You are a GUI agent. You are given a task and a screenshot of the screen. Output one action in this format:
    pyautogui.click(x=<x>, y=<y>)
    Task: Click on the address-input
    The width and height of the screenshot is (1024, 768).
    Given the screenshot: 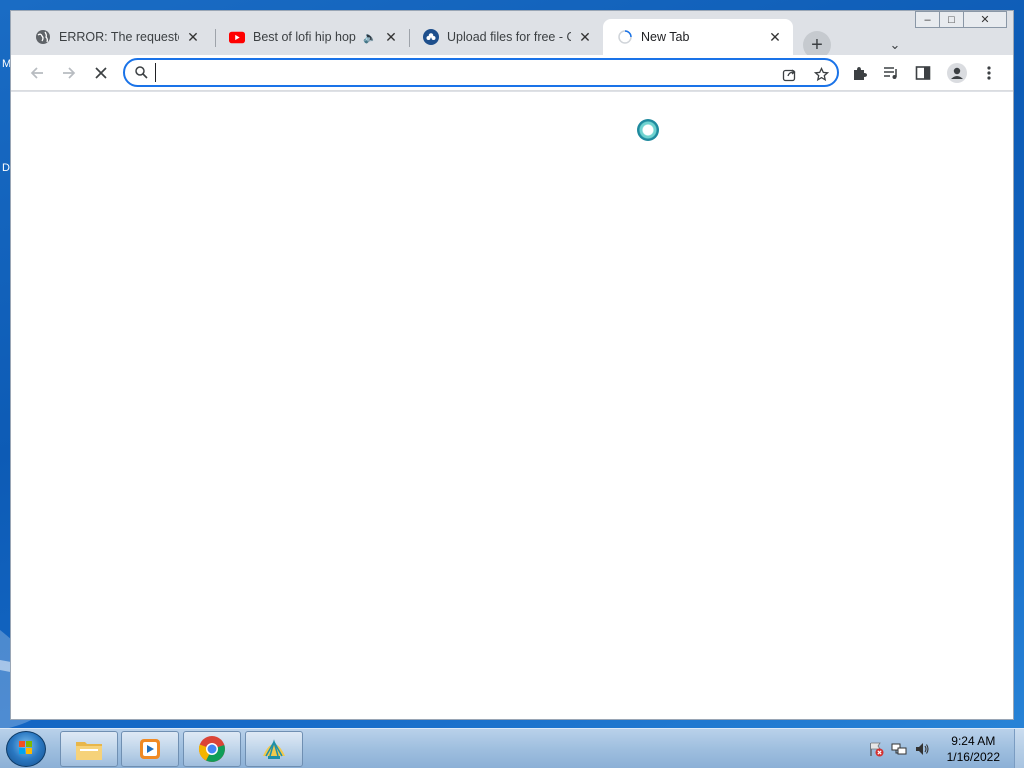 What is the action you would take?
    pyautogui.click(x=460, y=72)
    